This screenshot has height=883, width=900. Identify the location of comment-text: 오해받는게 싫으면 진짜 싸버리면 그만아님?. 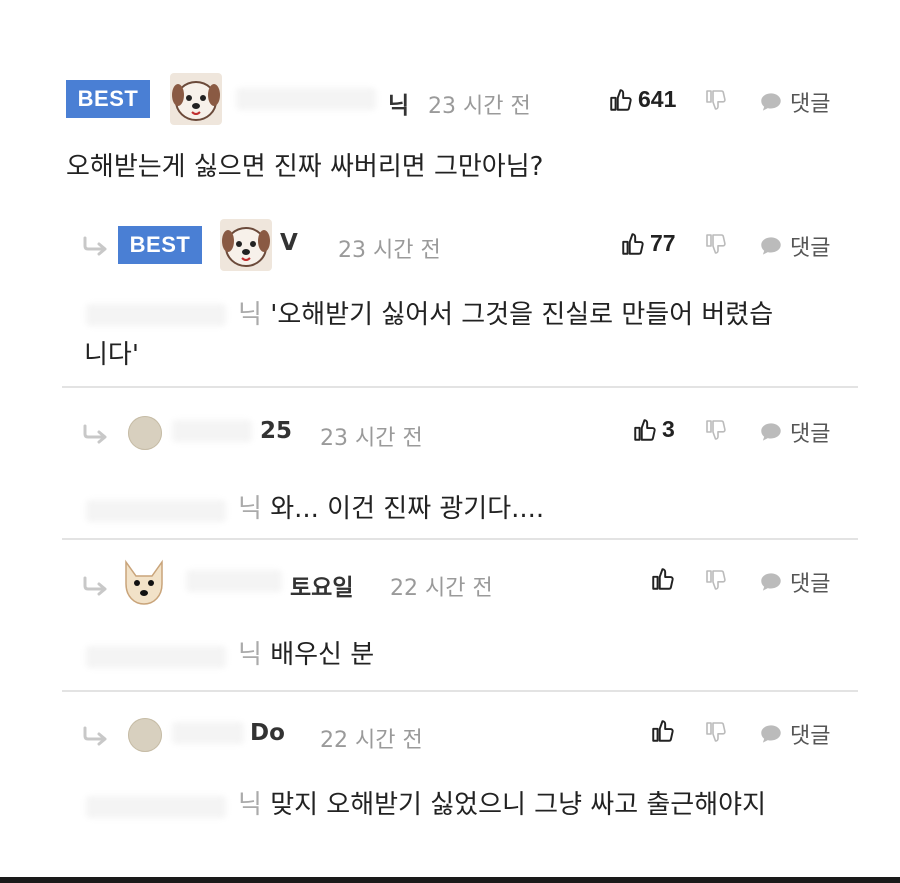
(305, 167).